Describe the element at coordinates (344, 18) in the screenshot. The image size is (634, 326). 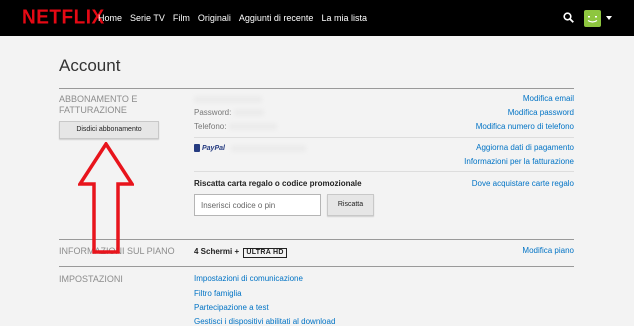
I see `nav-my-list: La mia lista` at that location.